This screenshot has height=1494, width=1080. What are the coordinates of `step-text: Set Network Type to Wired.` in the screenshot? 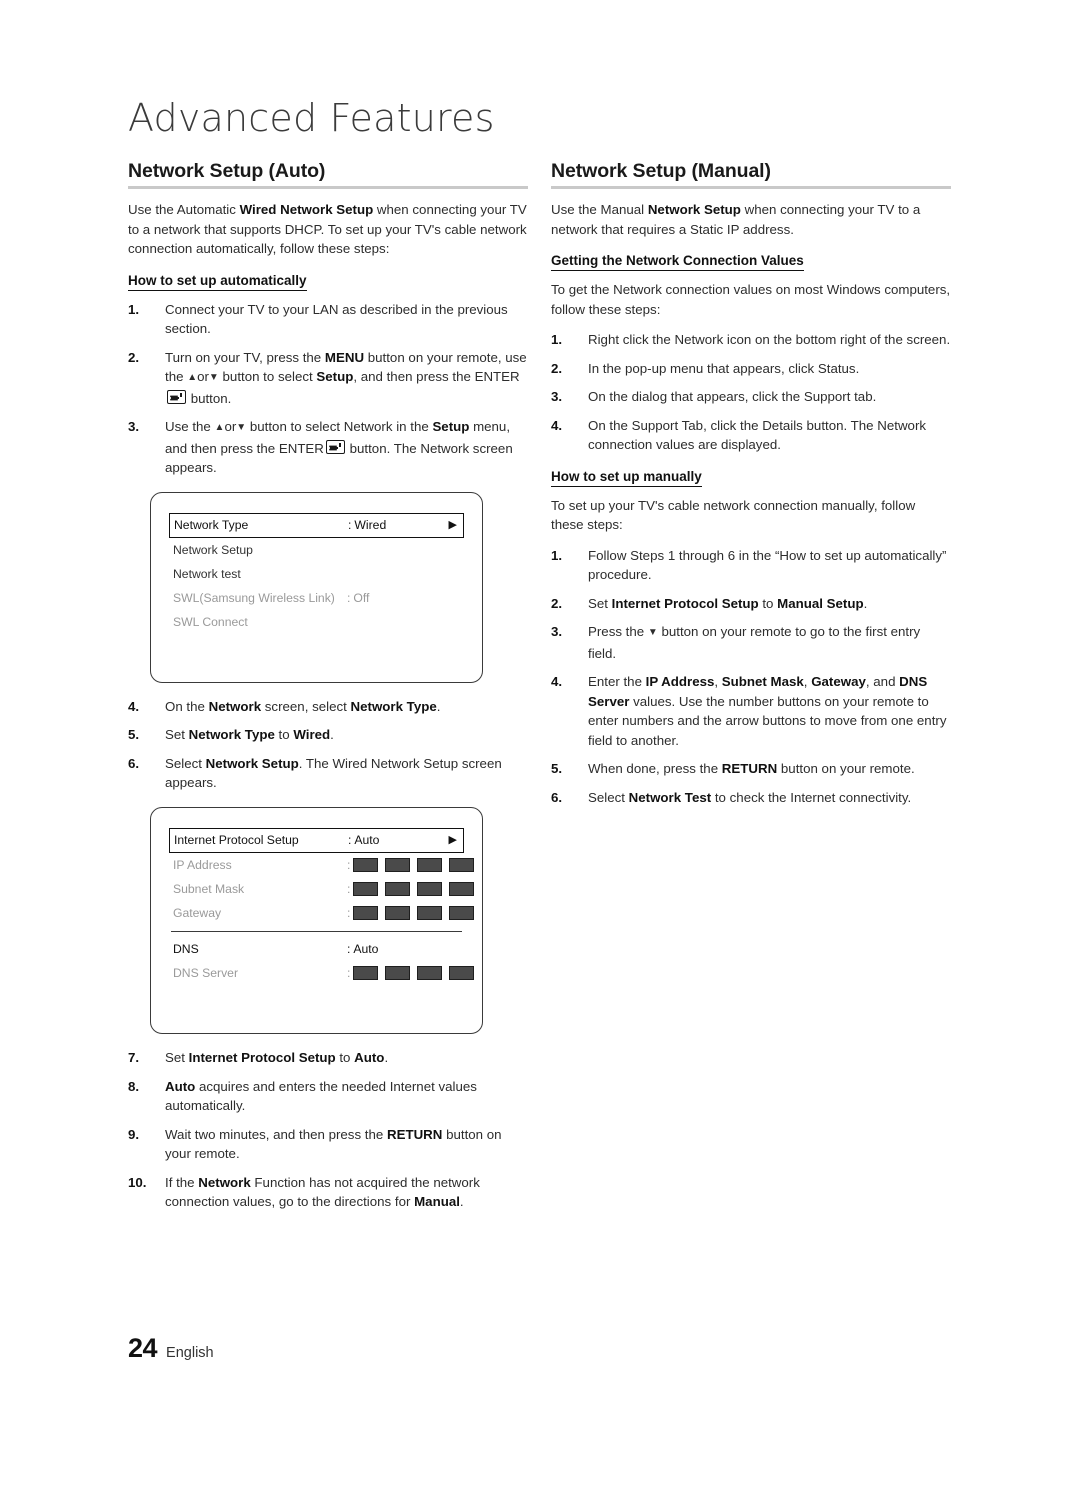 It's located at (249, 735).